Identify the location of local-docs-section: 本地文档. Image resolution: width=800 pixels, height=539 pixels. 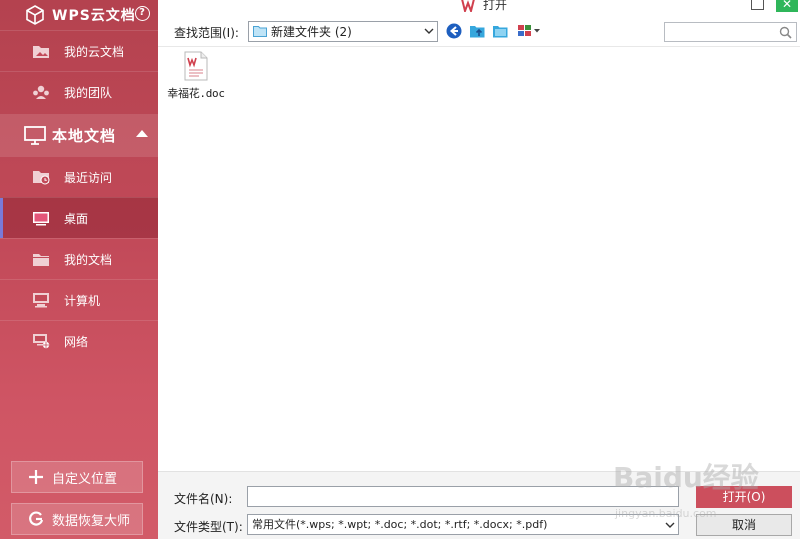
(79, 135).